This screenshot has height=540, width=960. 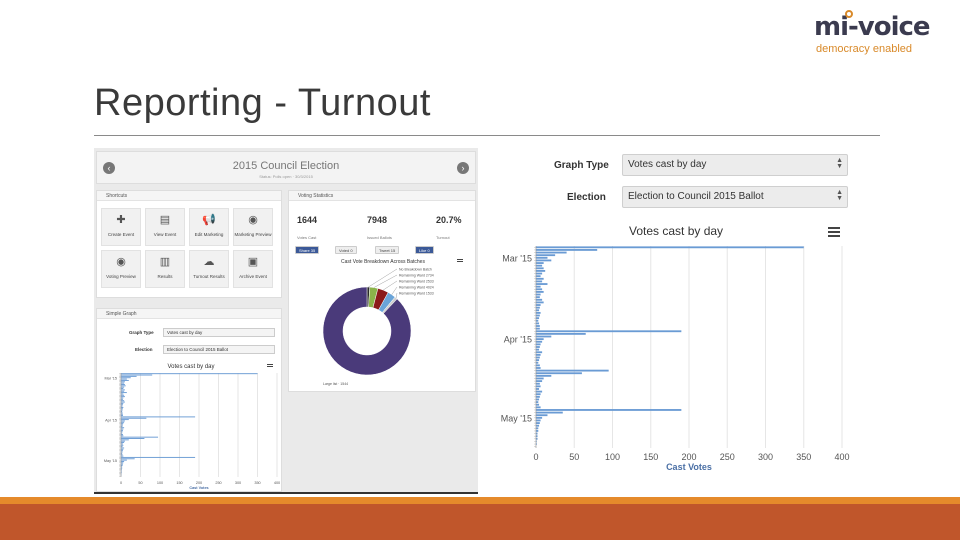 I want to click on donut-slice-label: Remaining Ward 2734, so click(x=416, y=276).